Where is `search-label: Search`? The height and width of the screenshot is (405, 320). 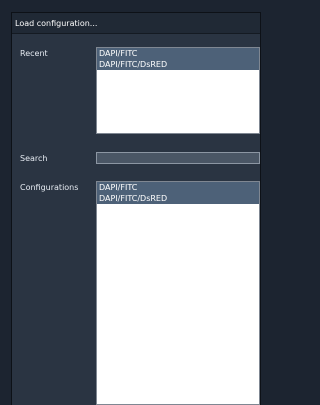 search-label: Search is located at coordinates (34, 158).